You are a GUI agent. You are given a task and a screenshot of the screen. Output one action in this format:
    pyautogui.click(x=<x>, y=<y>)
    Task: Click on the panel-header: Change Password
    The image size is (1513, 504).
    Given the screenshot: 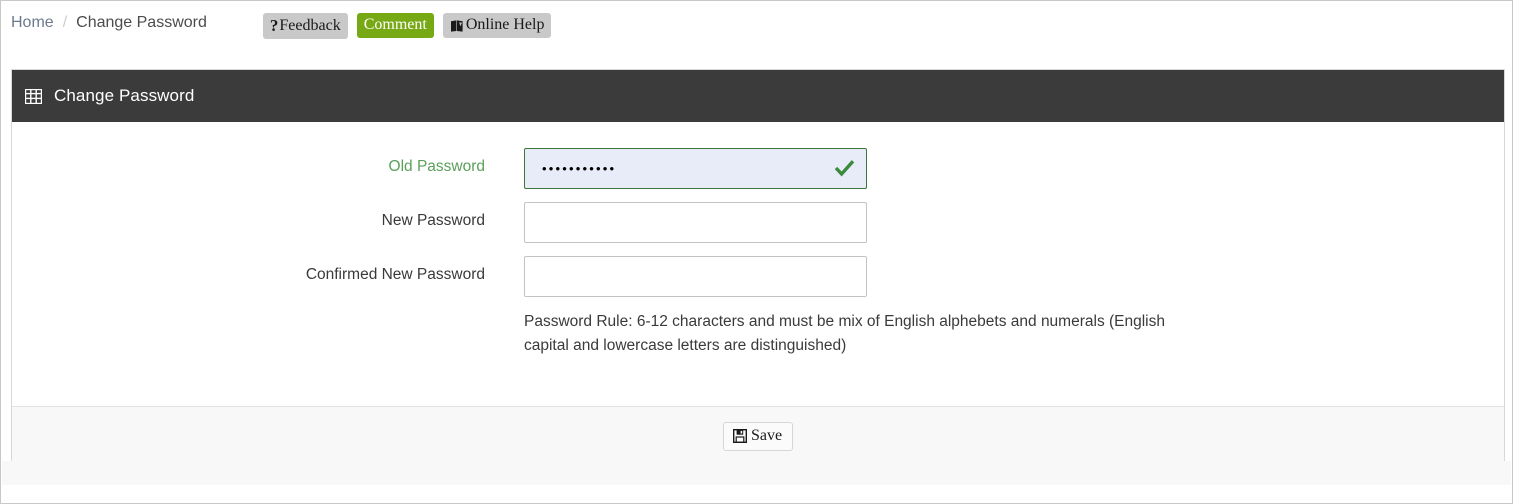 What is the action you would take?
    pyautogui.click(x=758, y=96)
    